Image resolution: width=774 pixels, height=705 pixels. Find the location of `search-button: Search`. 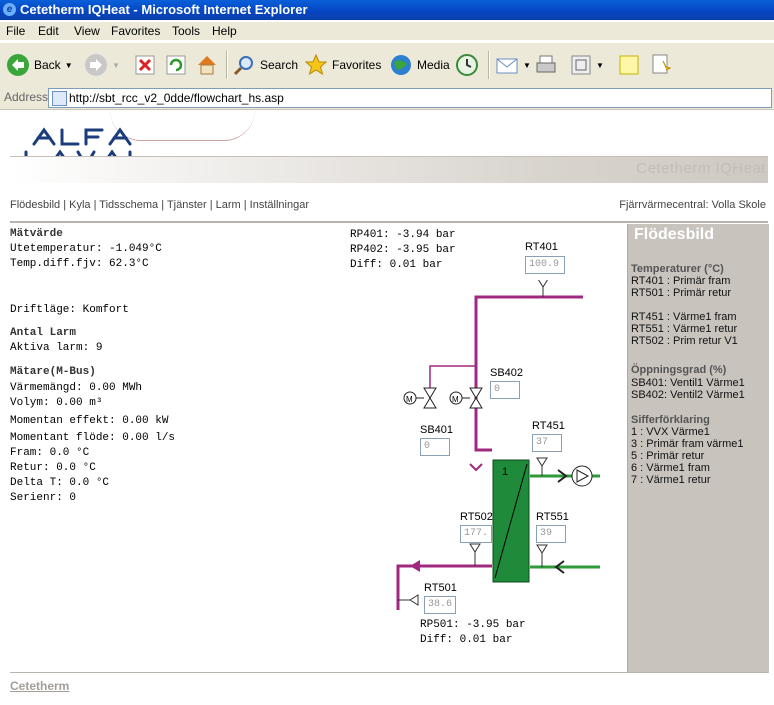

search-button: Search is located at coordinates (265, 65).